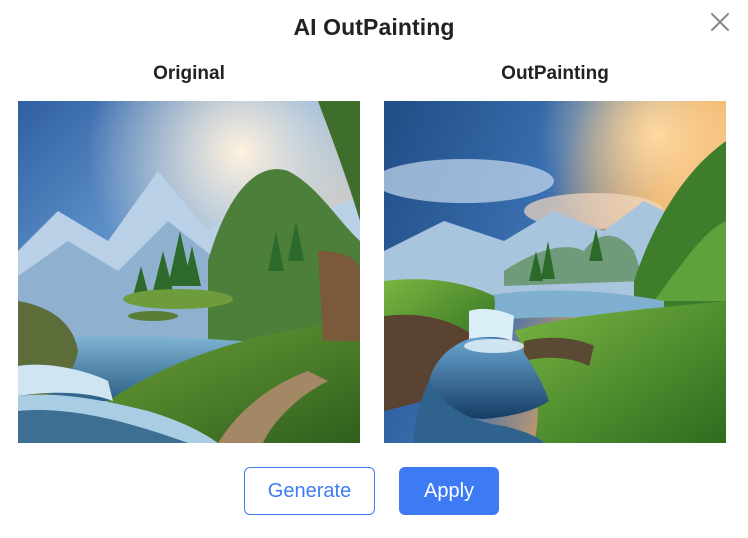  What do you see at coordinates (720, 22) in the screenshot?
I see `close-icon` at bounding box center [720, 22].